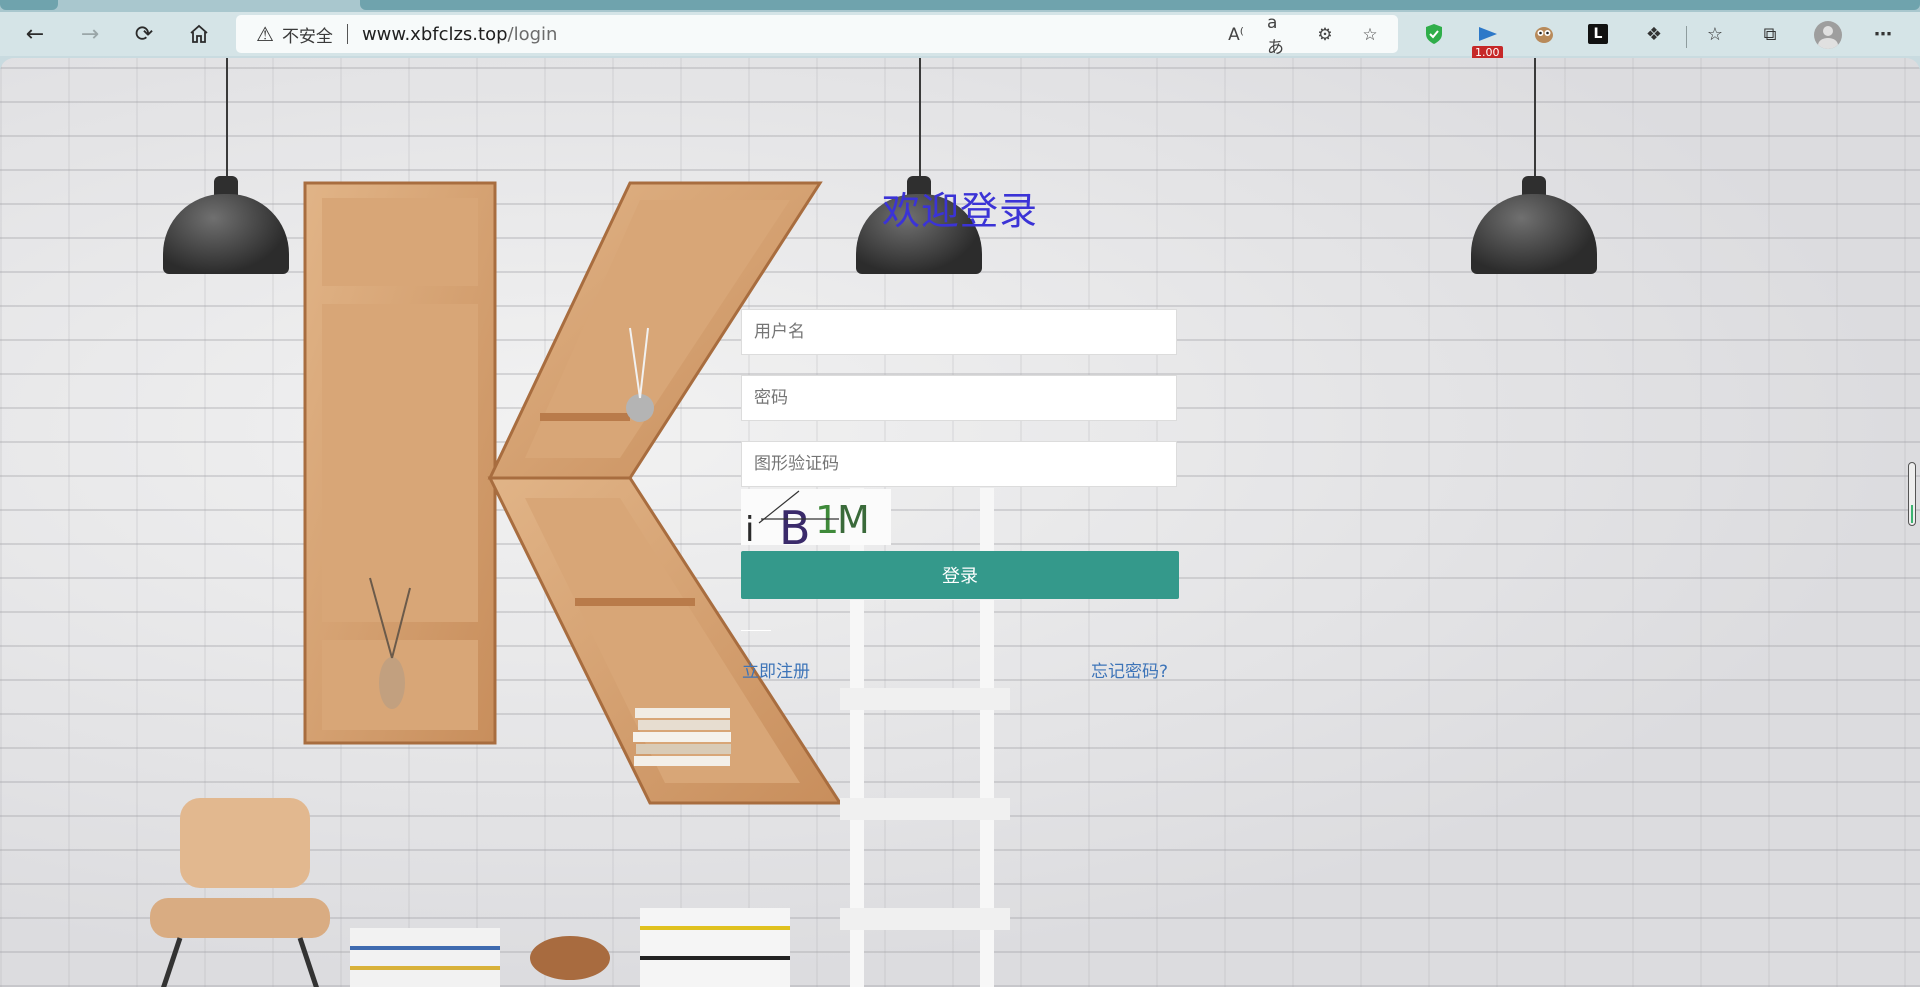  Describe the element at coordinates (756, 630) in the screenshot. I see `form-divider` at that location.